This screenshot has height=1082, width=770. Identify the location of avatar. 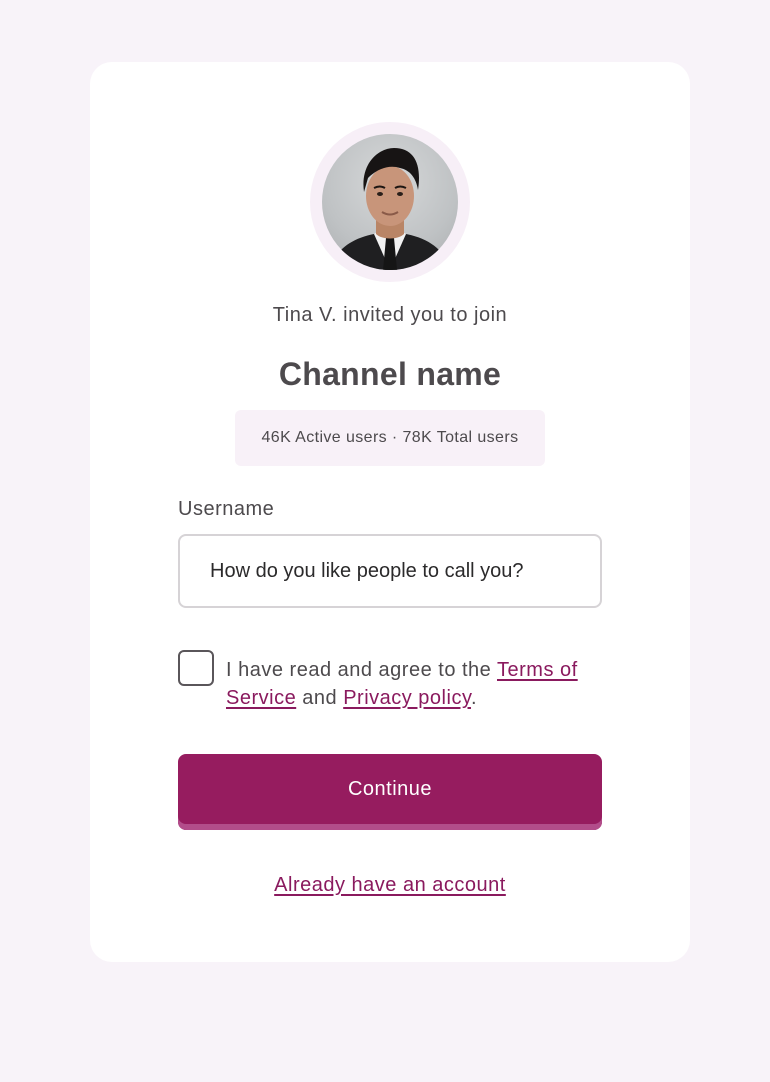
(390, 202).